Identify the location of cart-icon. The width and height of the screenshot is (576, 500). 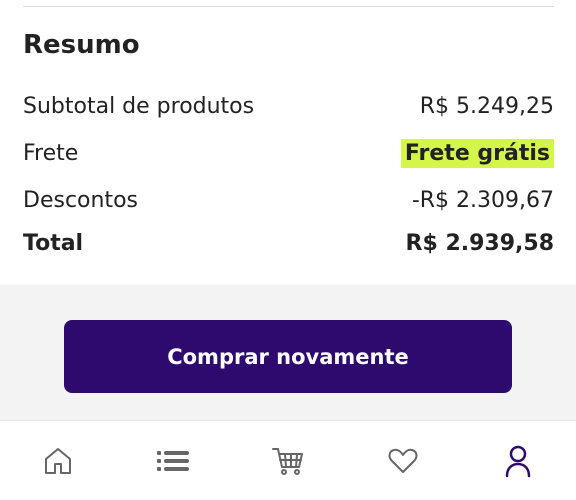
(287, 461).